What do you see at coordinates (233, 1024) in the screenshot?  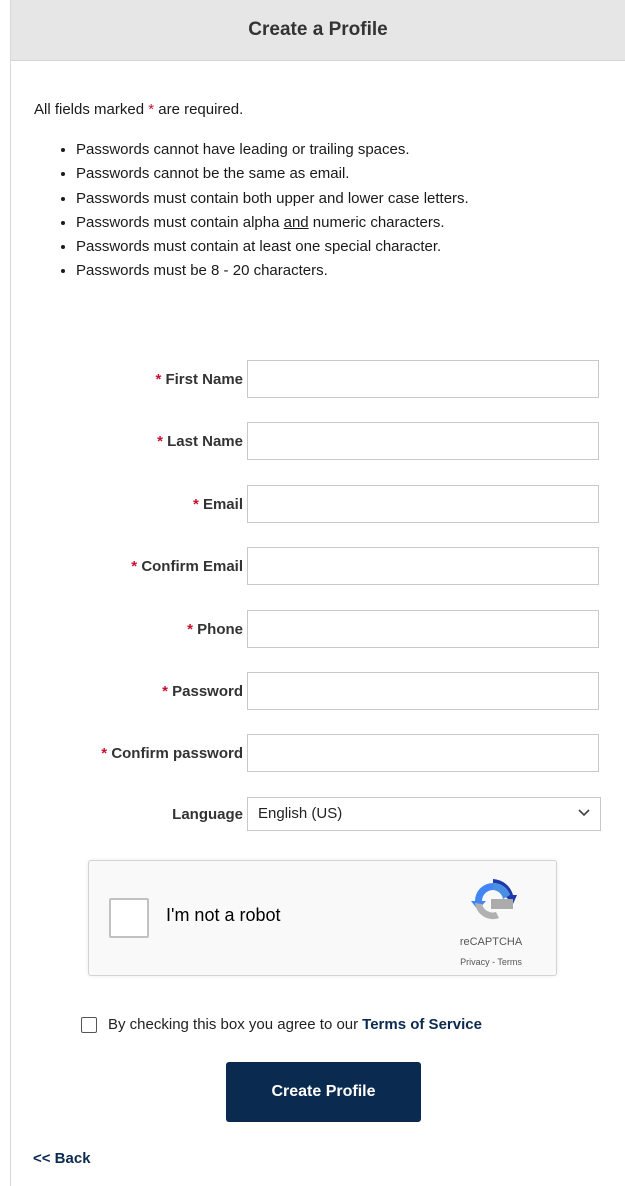 I see `terms-text: By checking this box you agree to our` at bounding box center [233, 1024].